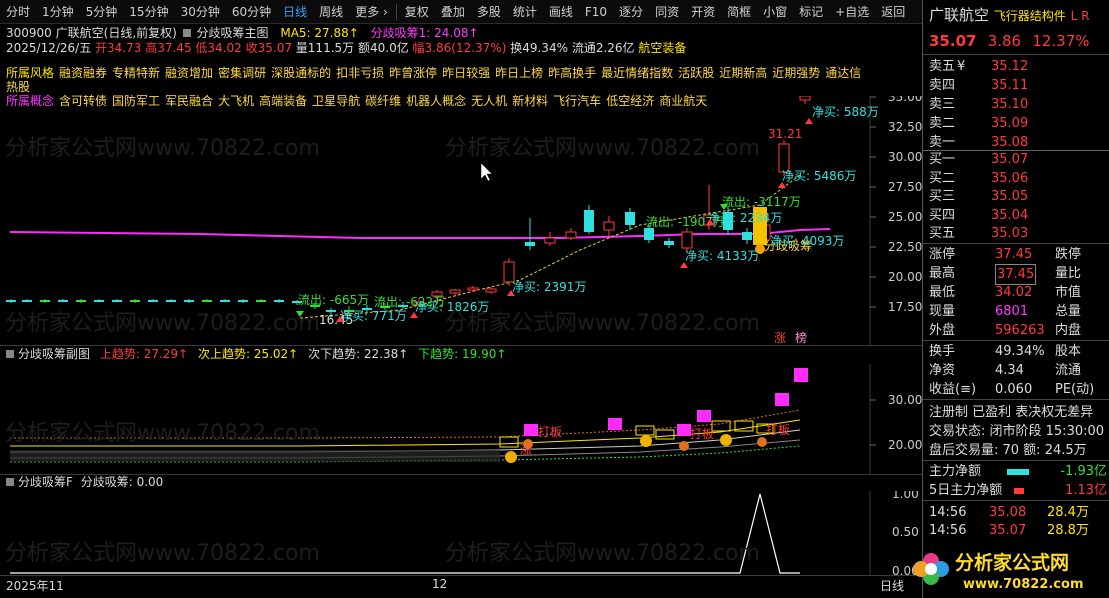 This screenshot has height=598, width=1109. Describe the element at coordinates (360, 73) in the screenshot. I see `concept-tag: 扣非亏损` at that location.